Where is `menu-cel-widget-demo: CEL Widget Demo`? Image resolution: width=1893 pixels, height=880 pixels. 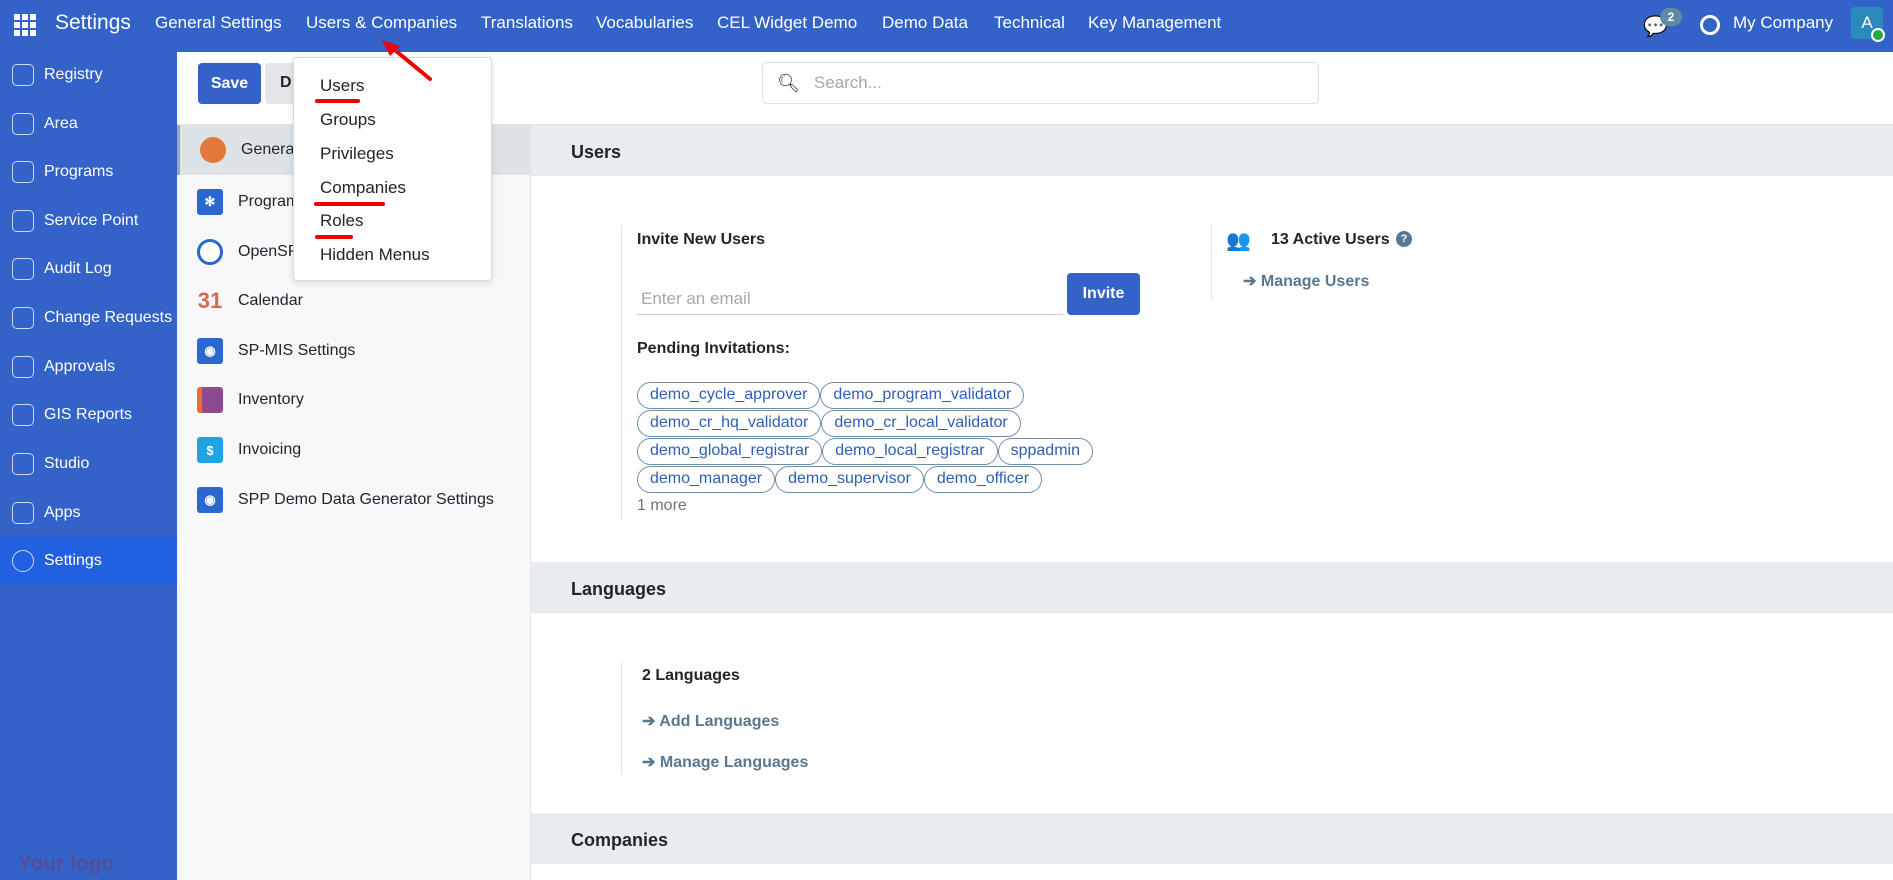
menu-cel-widget-demo: CEL Widget Demo is located at coordinates (787, 23).